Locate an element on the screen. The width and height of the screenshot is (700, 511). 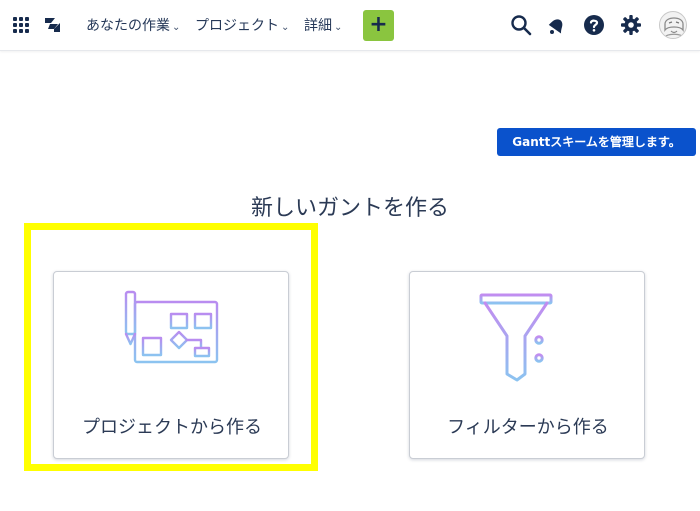
jira-logo-icon is located at coordinates (53, 25).